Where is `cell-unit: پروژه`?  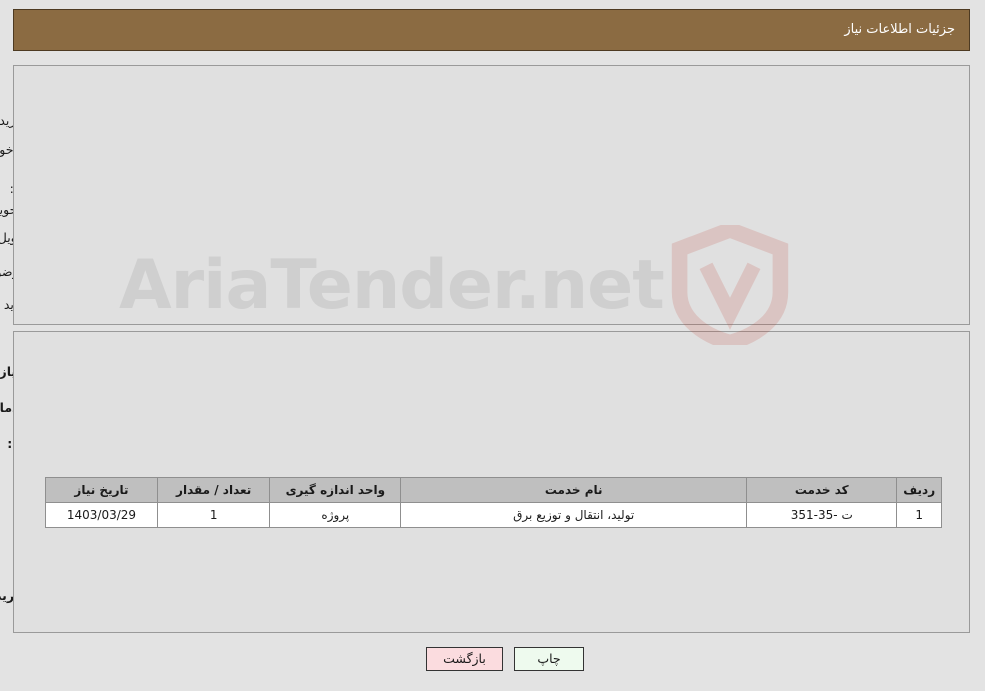
cell-unit: پروژه is located at coordinates (336, 515).